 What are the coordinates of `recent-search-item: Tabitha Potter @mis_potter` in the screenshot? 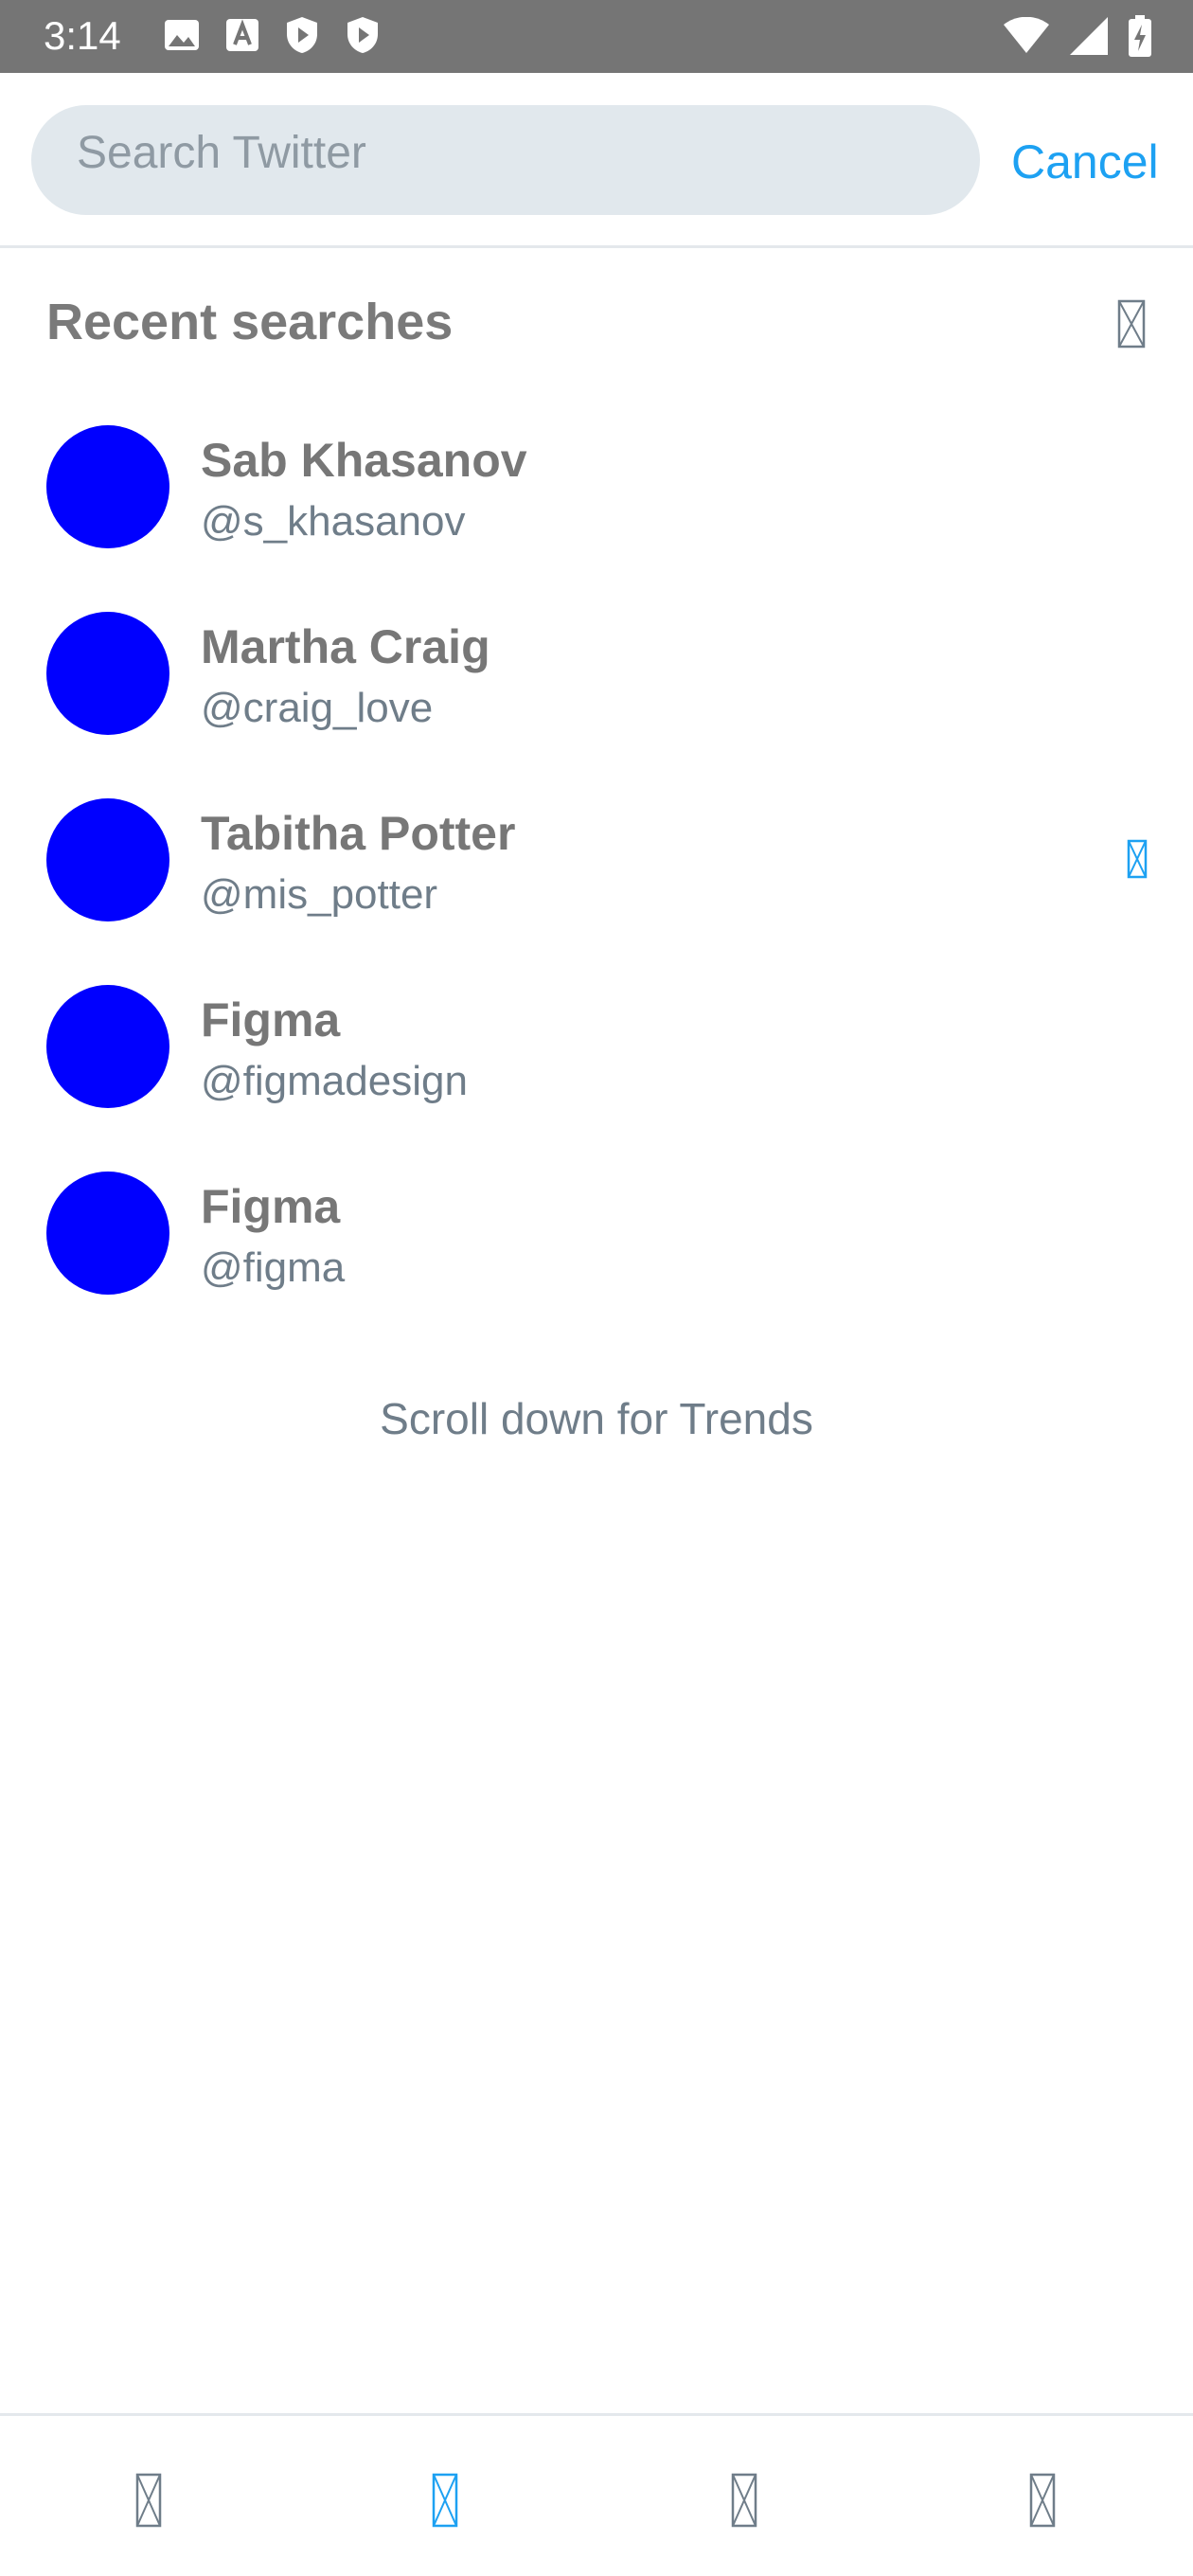 It's located at (596, 873).